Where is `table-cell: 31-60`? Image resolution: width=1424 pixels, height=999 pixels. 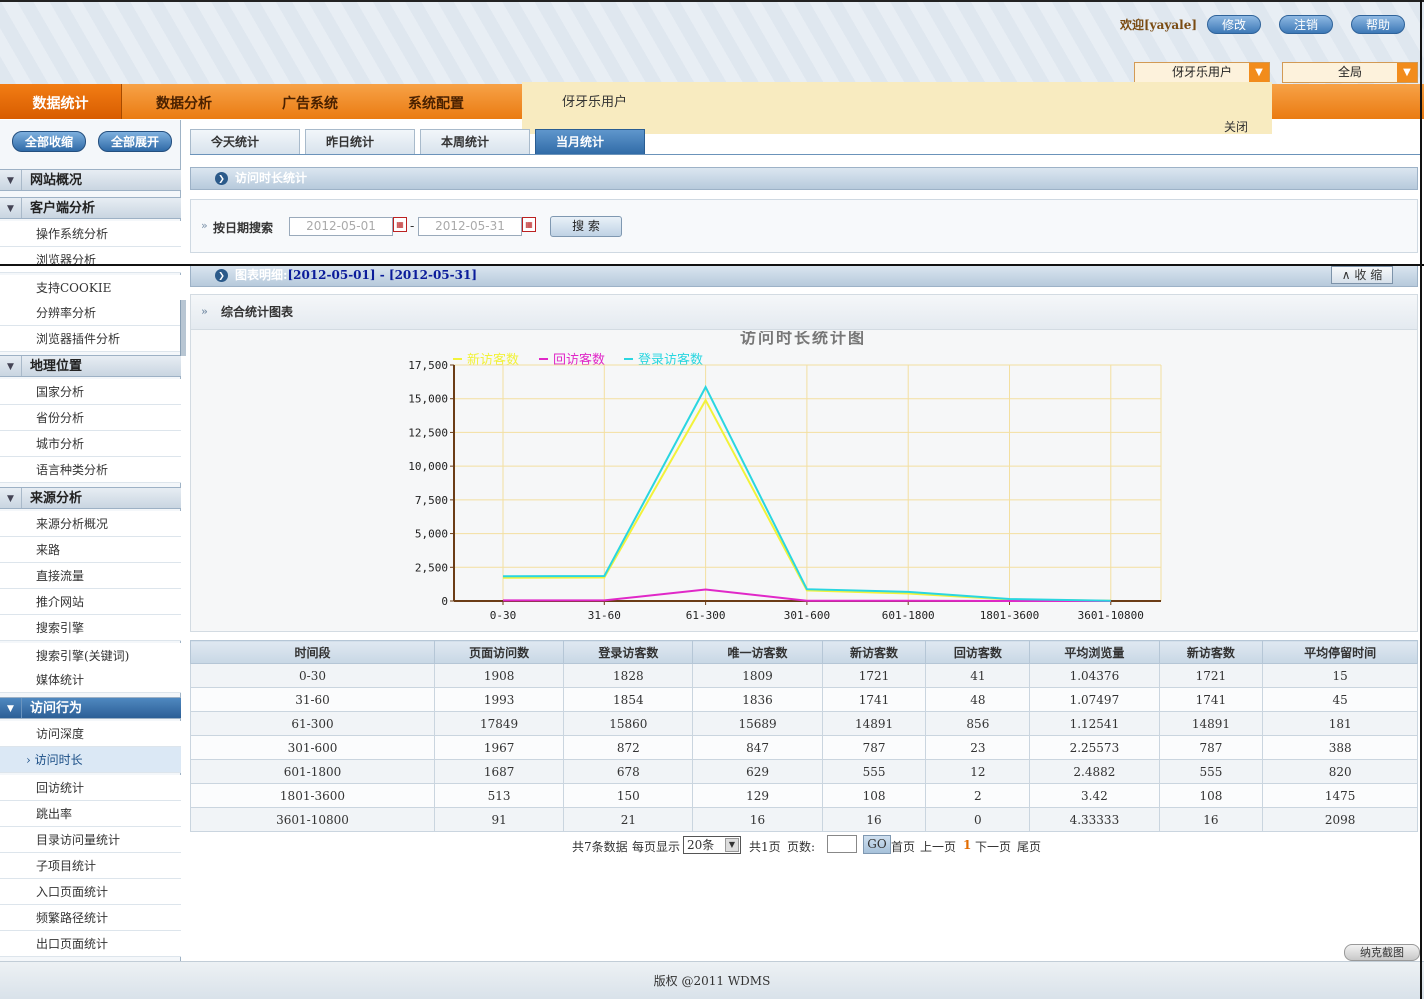
table-cell: 31-60 is located at coordinates (312, 699).